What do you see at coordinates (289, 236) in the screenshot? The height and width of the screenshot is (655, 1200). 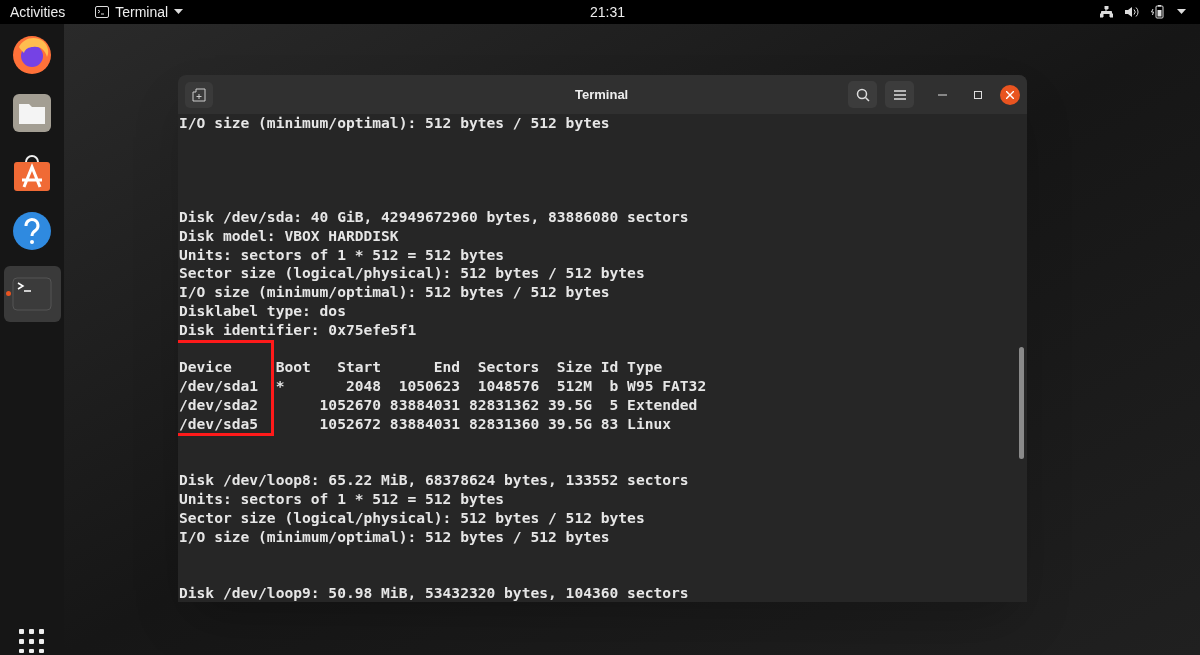 I see `terminal-line: Disk model: VBOX HARDDISK` at bounding box center [289, 236].